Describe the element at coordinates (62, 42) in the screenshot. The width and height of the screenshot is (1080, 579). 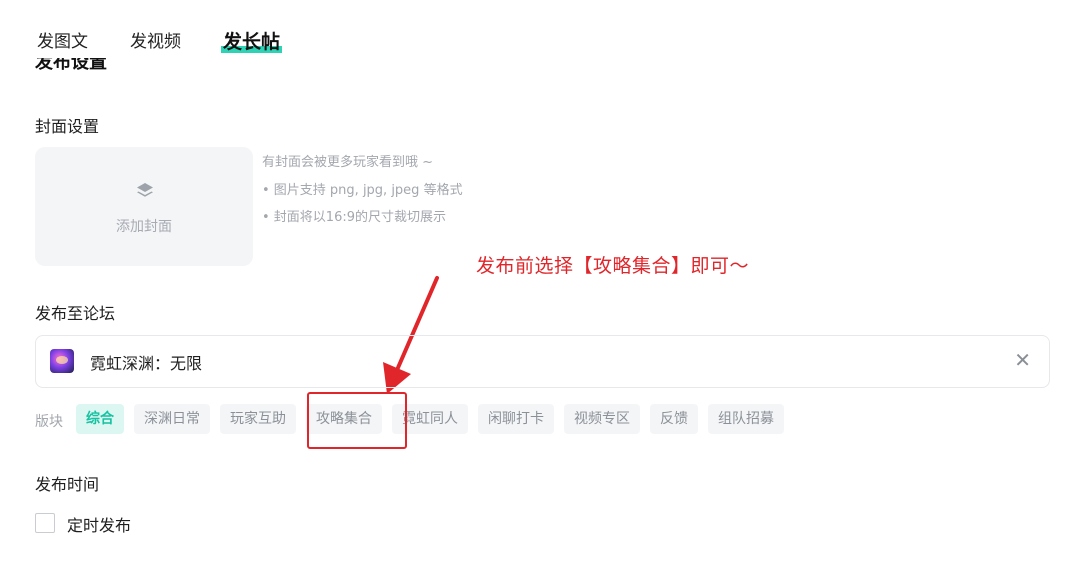
I see `tab-image-text: 发图文` at that location.